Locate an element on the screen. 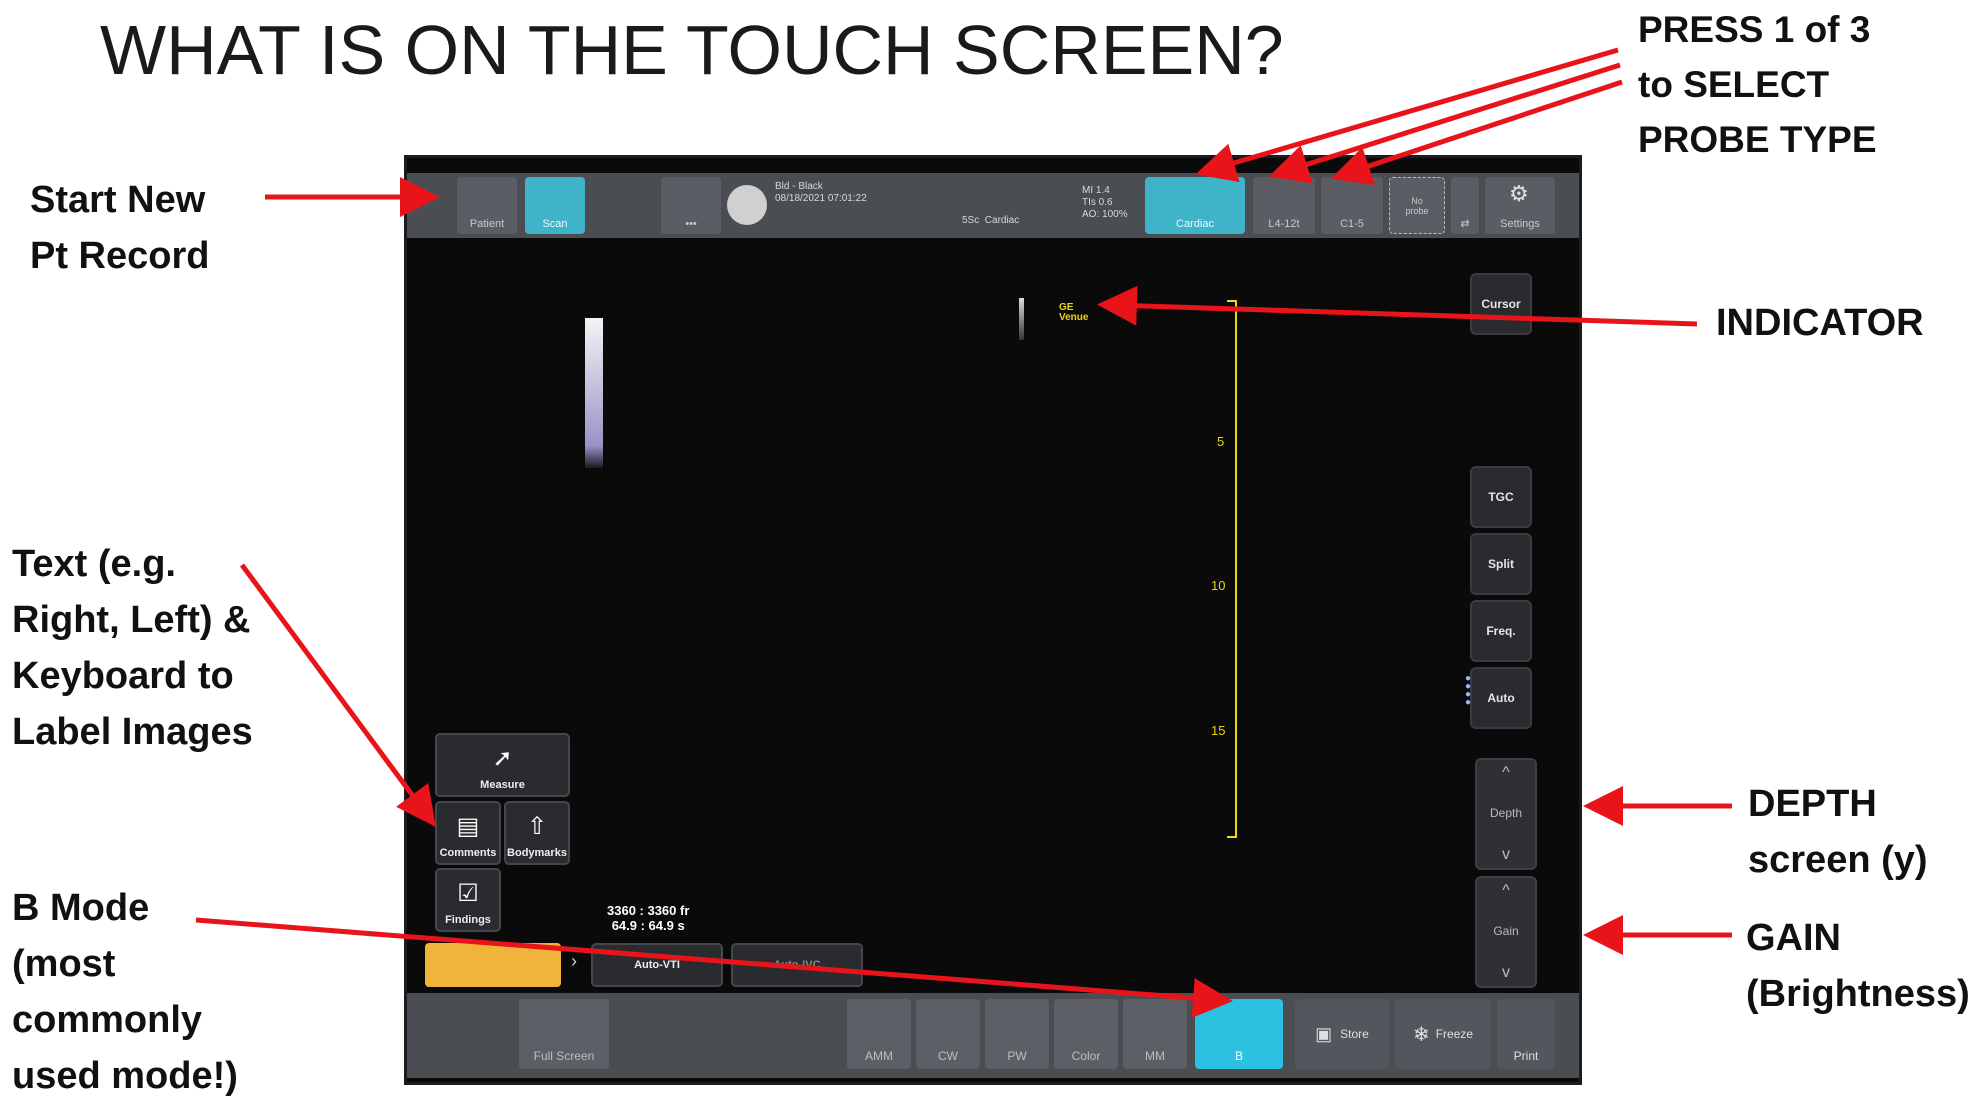  snowflake-icon: ❄ is located at coordinates (1421, 1034).